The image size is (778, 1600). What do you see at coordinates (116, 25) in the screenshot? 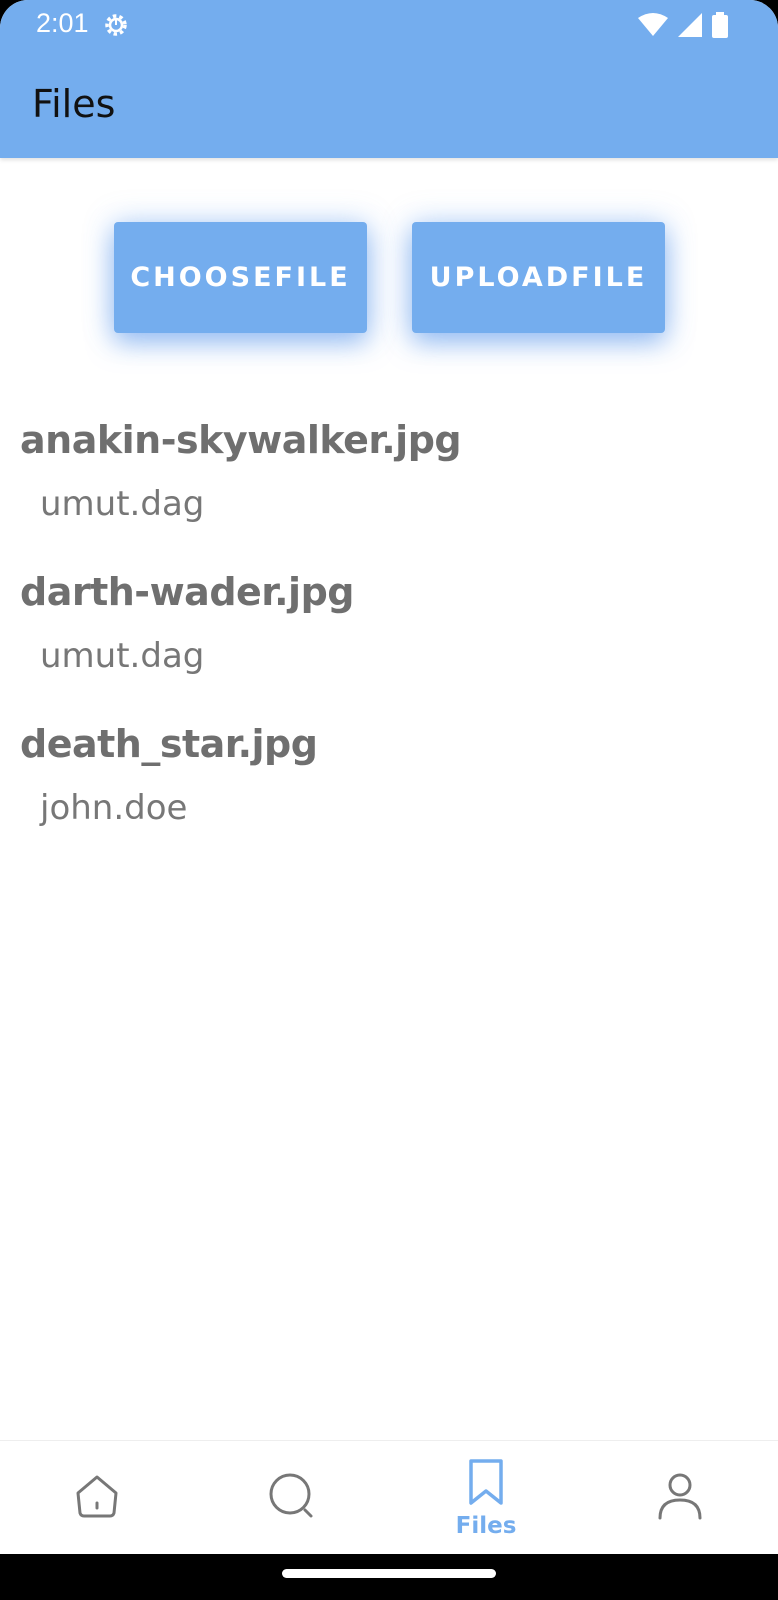
I see `settings-gear-icon` at bounding box center [116, 25].